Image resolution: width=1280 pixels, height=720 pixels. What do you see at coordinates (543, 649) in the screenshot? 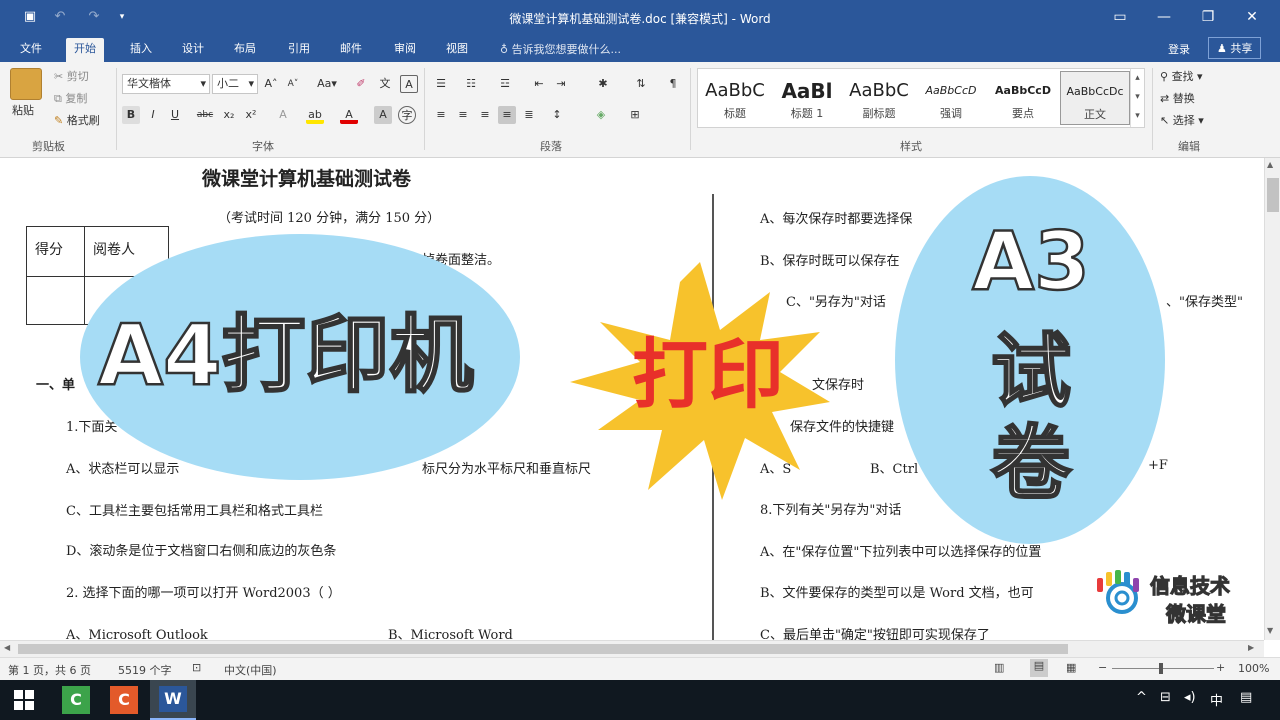
I see `horizontal-scroll-thumb` at bounding box center [543, 649].